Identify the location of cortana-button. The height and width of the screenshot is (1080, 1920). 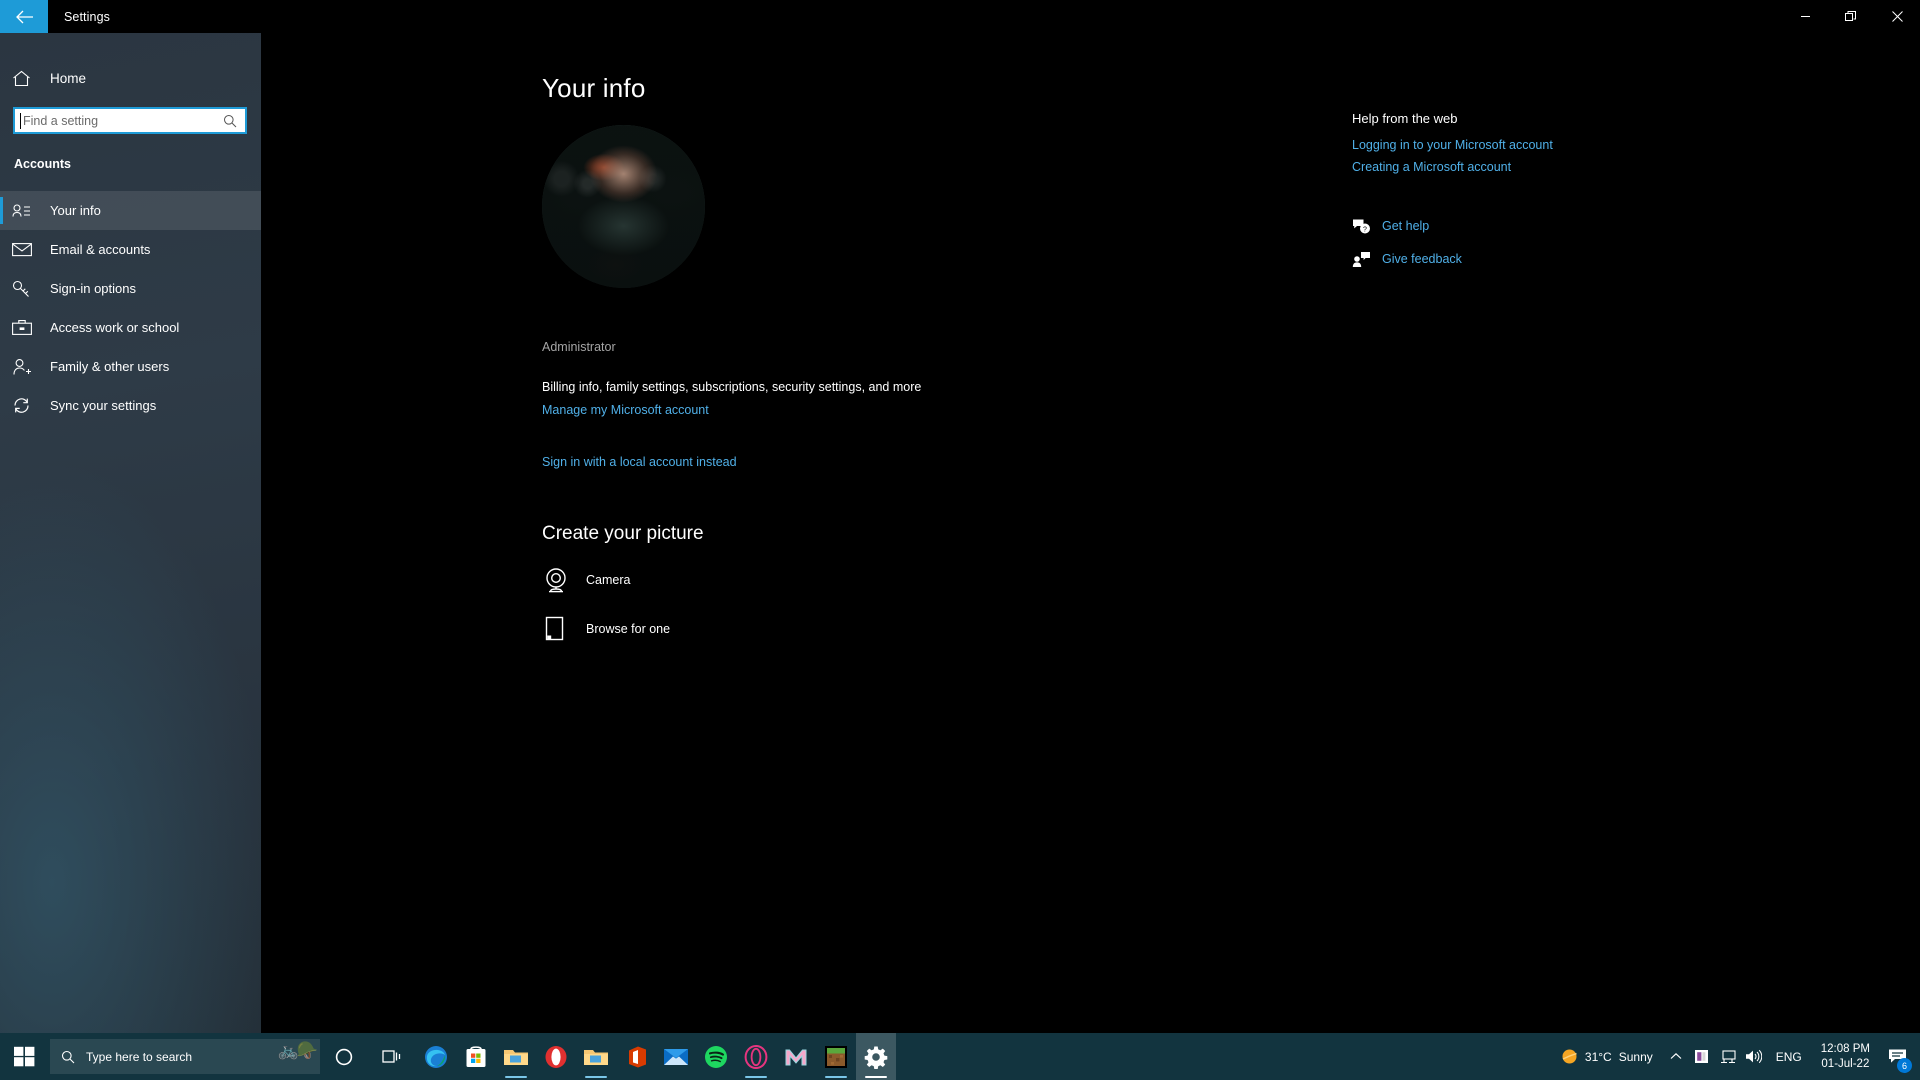
(344, 1056).